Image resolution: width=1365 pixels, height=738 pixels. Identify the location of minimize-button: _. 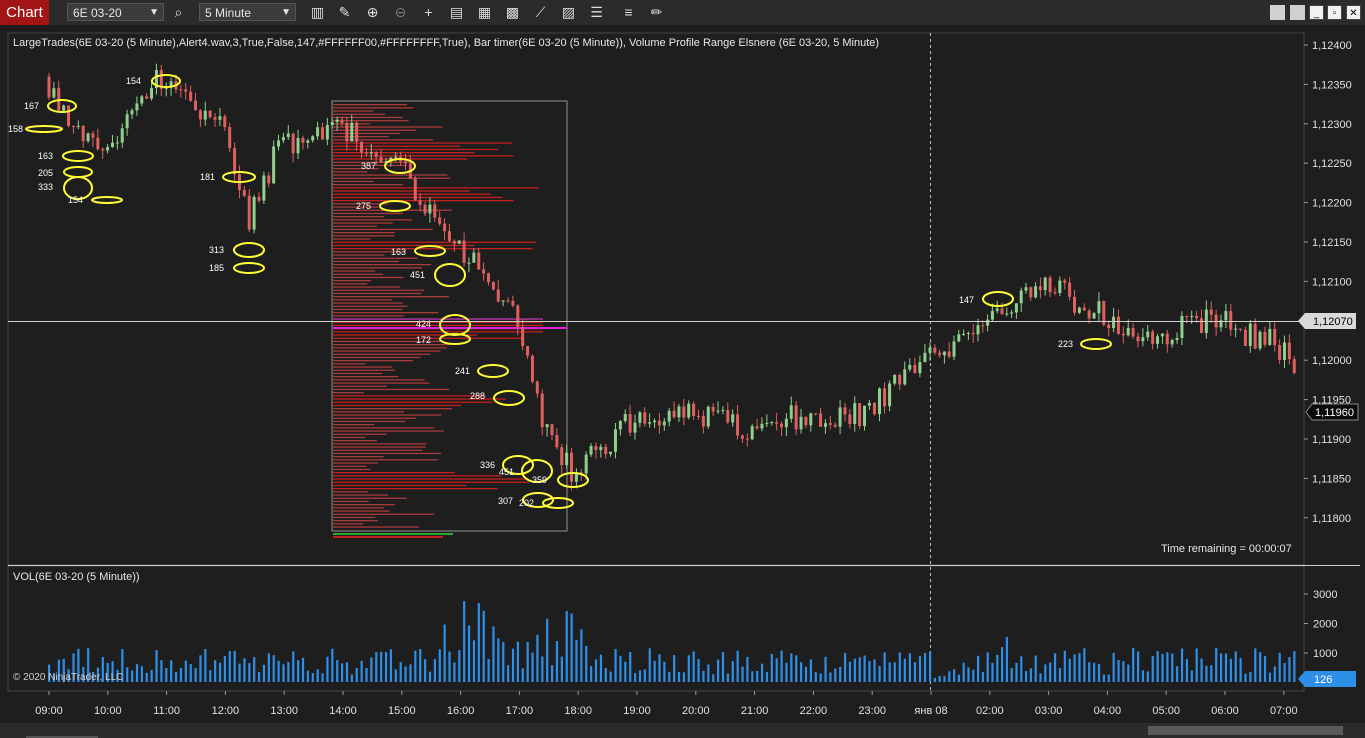
(1316, 12).